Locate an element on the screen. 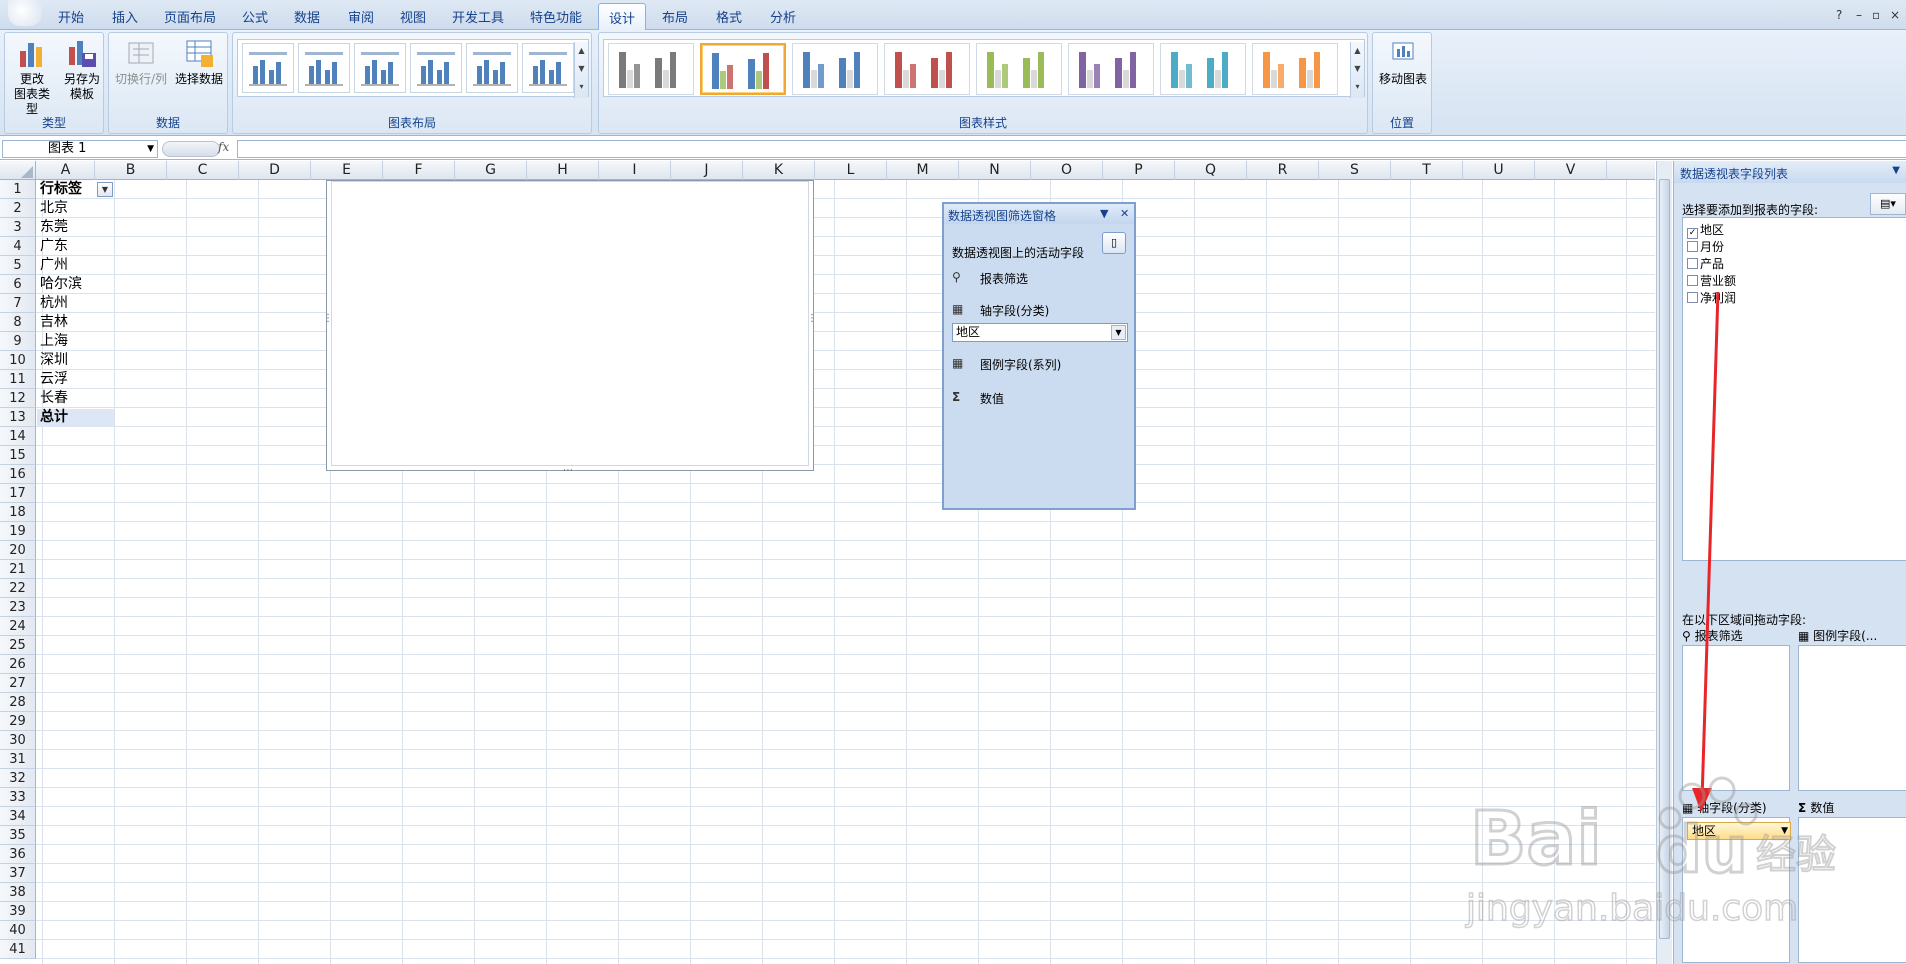 The height and width of the screenshot is (964, 1906). field-list-toggle-button: ▯ is located at coordinates (1114, 243).